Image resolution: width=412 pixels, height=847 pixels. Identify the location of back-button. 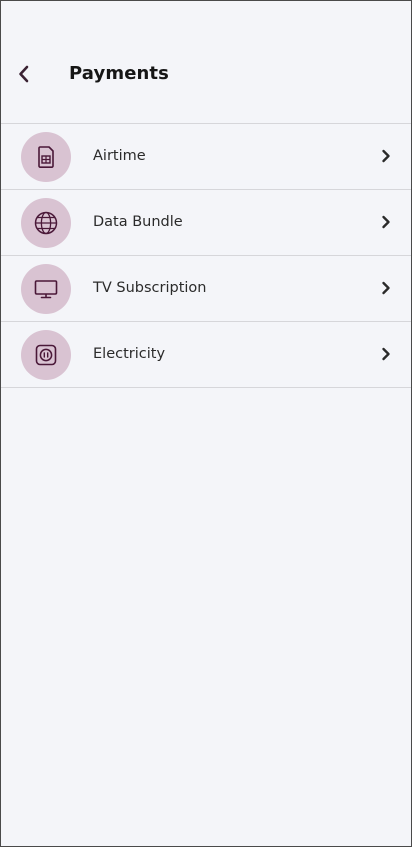
(24, 74).